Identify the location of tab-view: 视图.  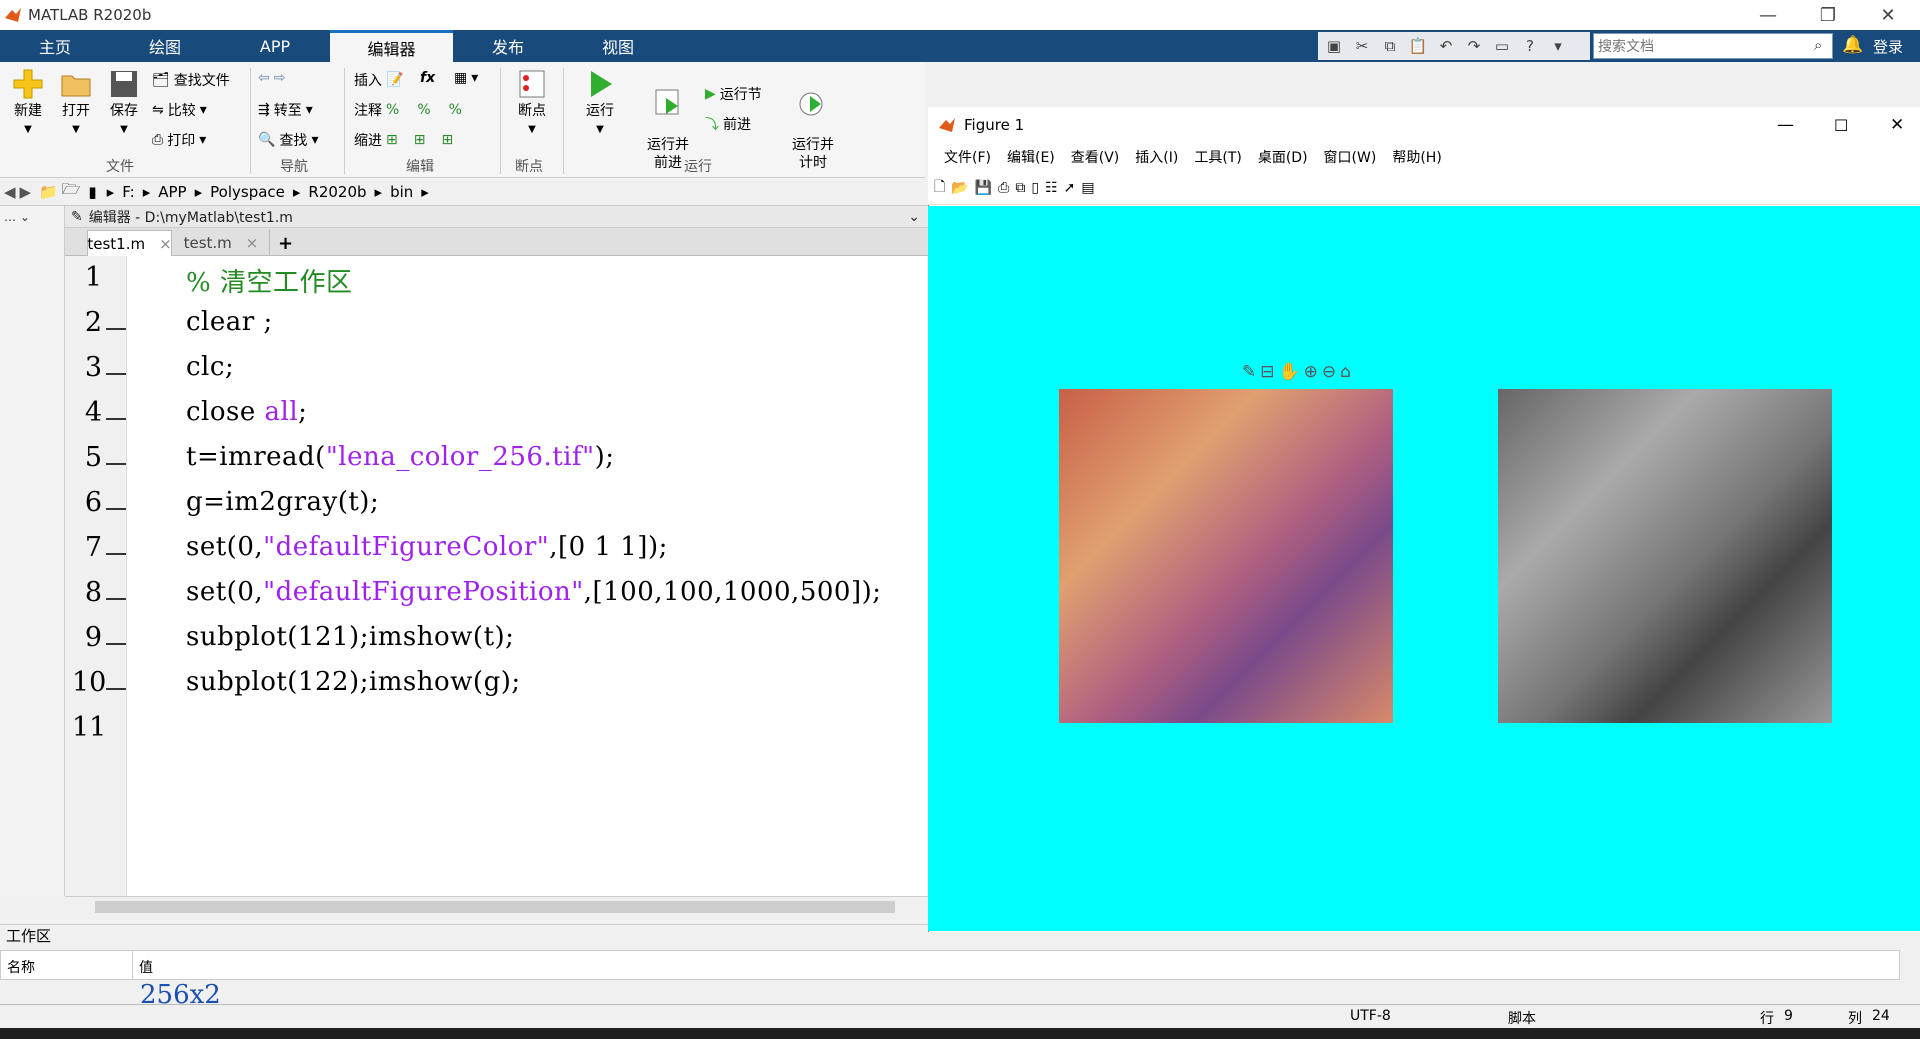
(618, 46).